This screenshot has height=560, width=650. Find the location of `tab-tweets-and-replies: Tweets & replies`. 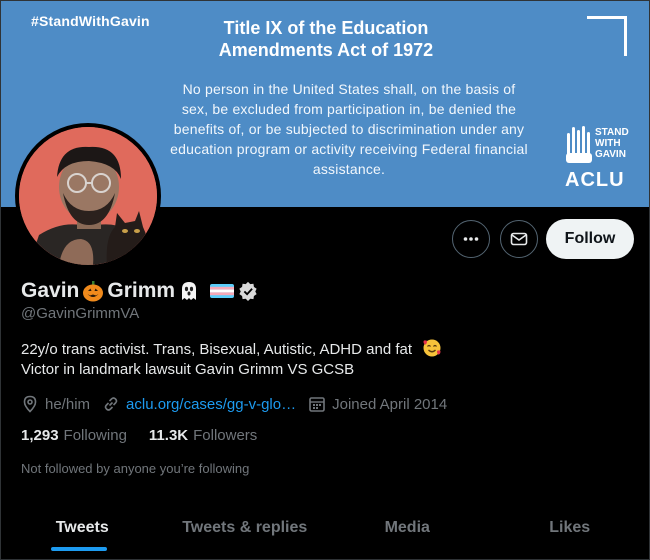

tab-tweets-and-replies: Tweets & replies is located at coordinates (245, 532).